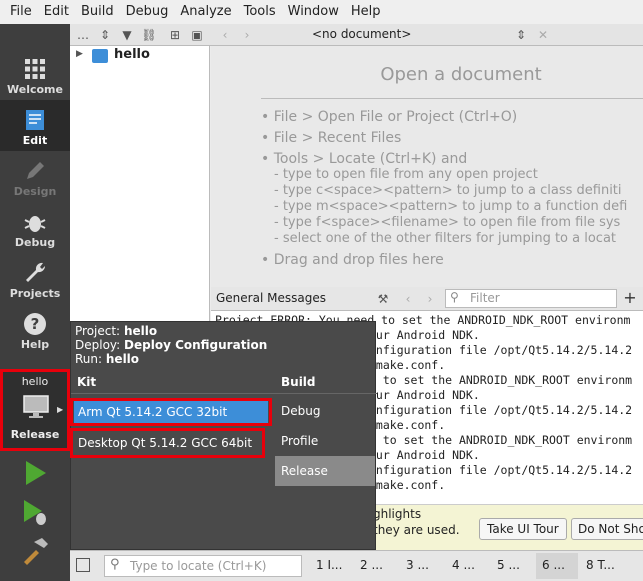 The width and height of the screenshot is (643, 581). What do you see at coordinates (361, 34) in the screenshot?
I see `document-selector: <no document>` at bounding box center [361, 34].